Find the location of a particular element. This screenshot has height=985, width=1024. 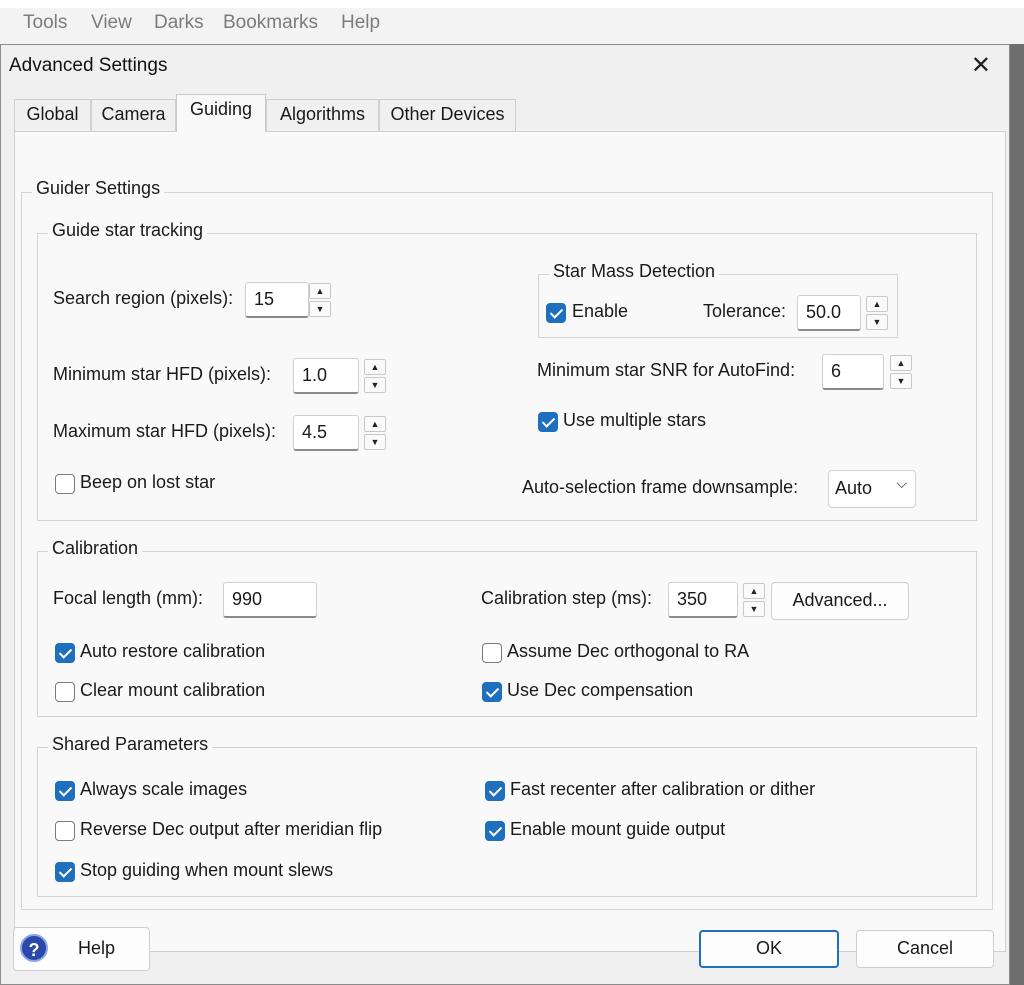

auto-restore-calibration-label: Auto restore calibration is located at coordinates (173, 651).